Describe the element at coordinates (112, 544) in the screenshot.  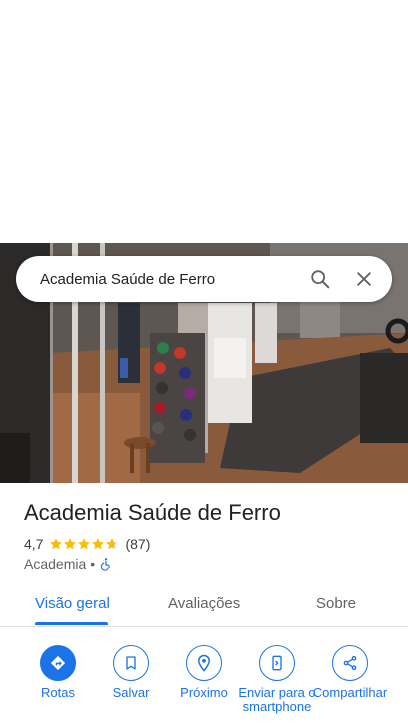
I see `star-half-icon` at that location.